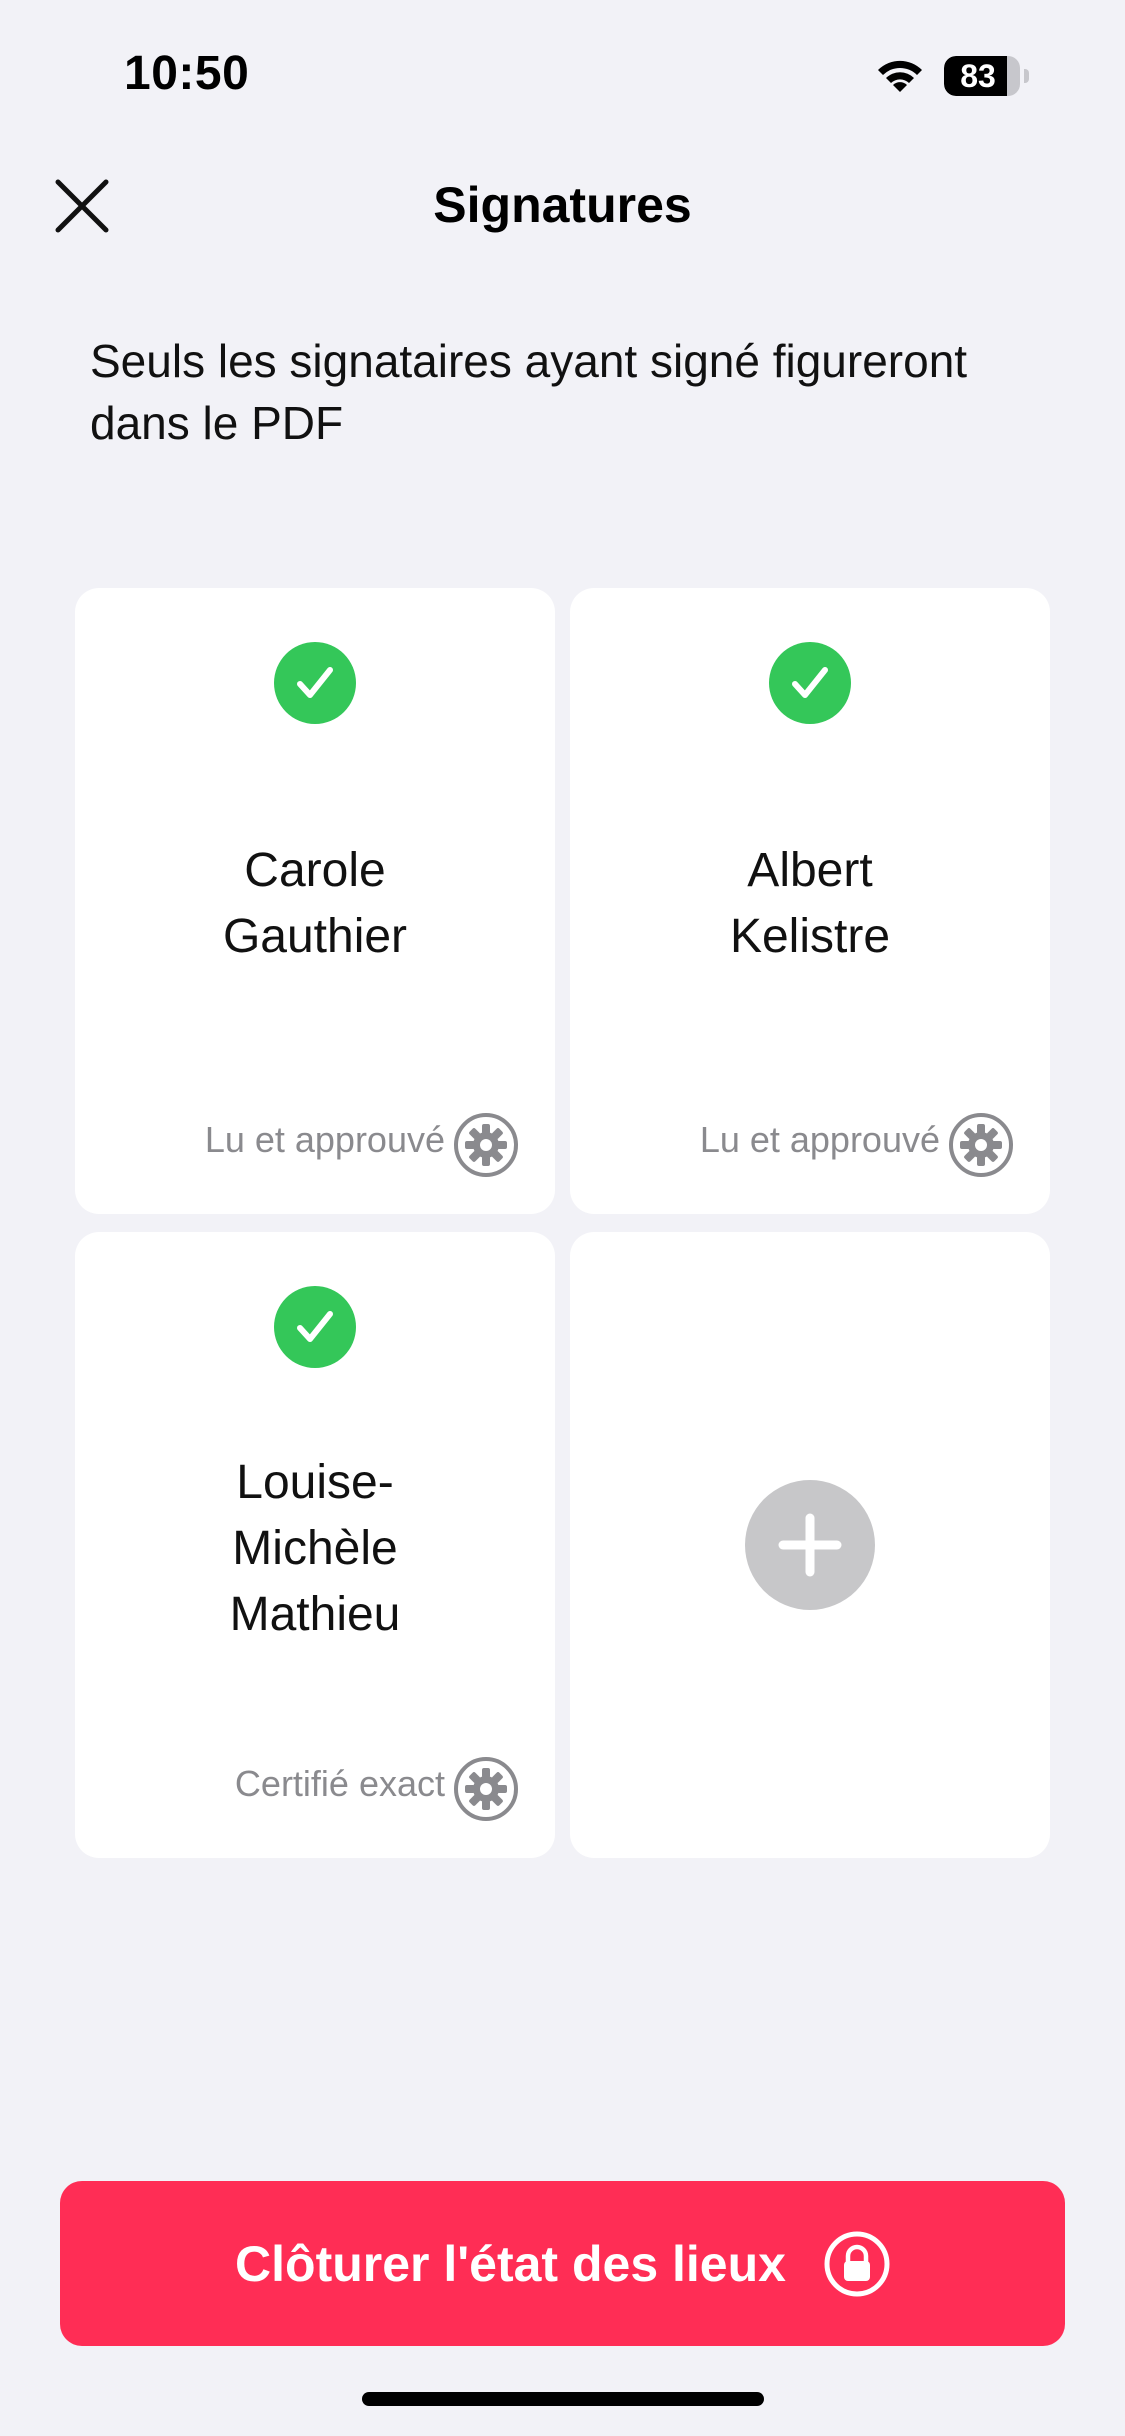 The height and width of the screenshot is (2436, 1125). I want to click on plus-icon, so click(810, 1545).